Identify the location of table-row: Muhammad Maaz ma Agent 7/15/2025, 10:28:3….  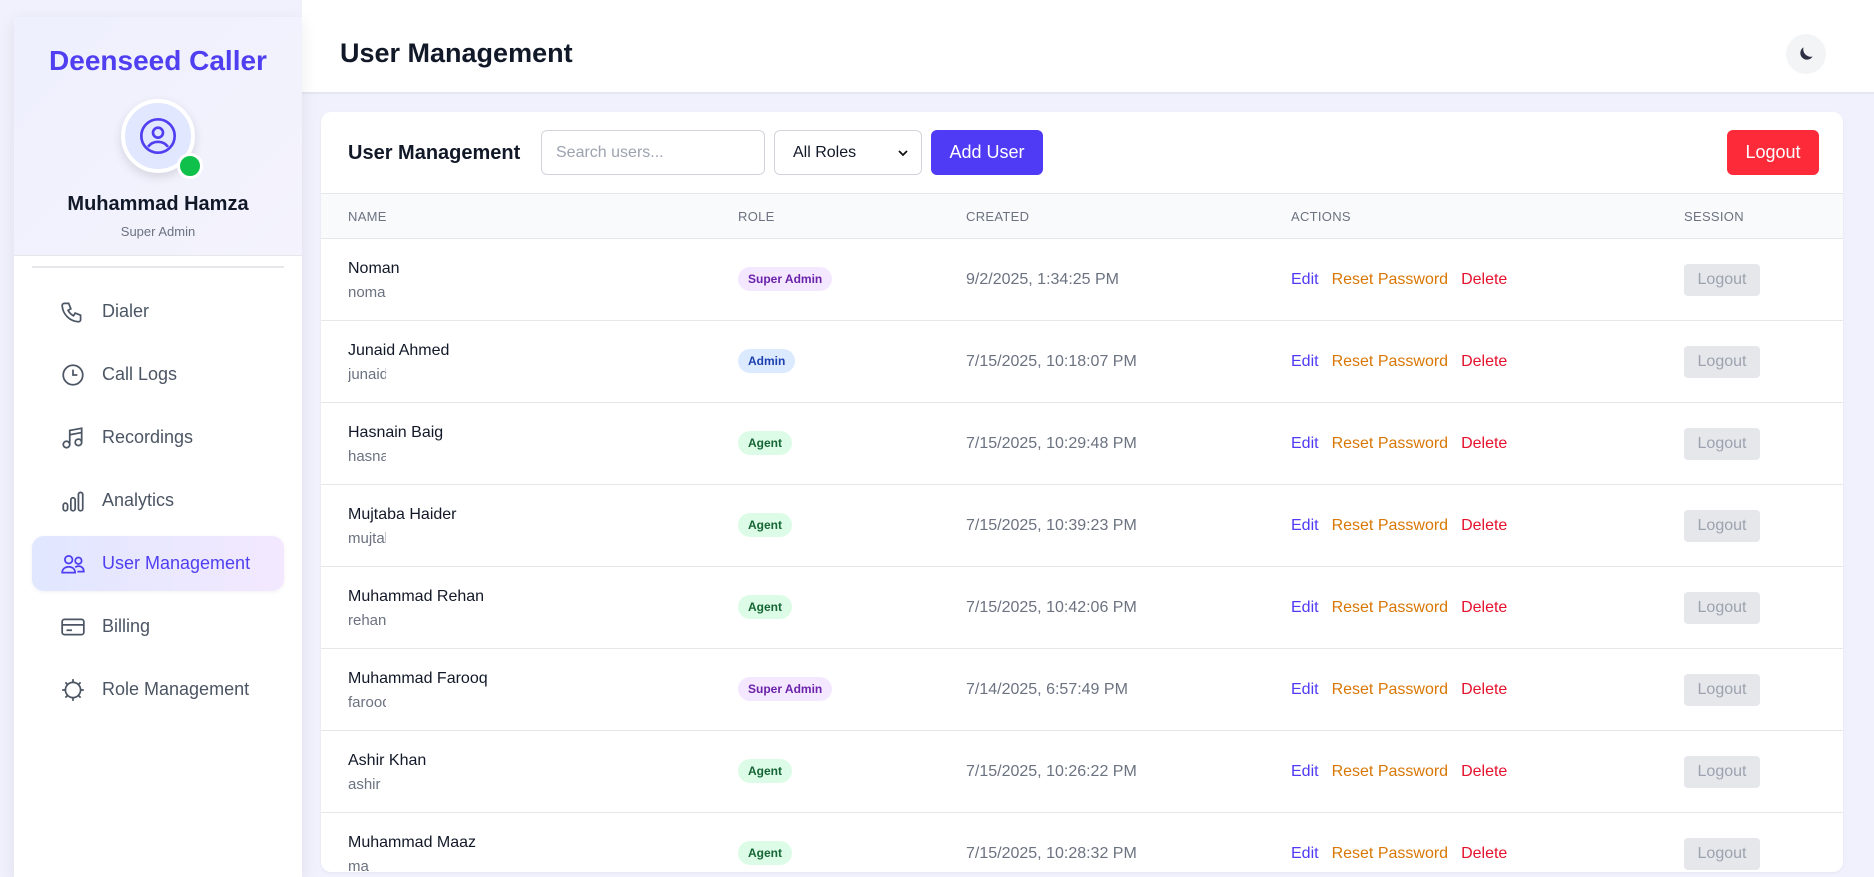
(1082, 842).